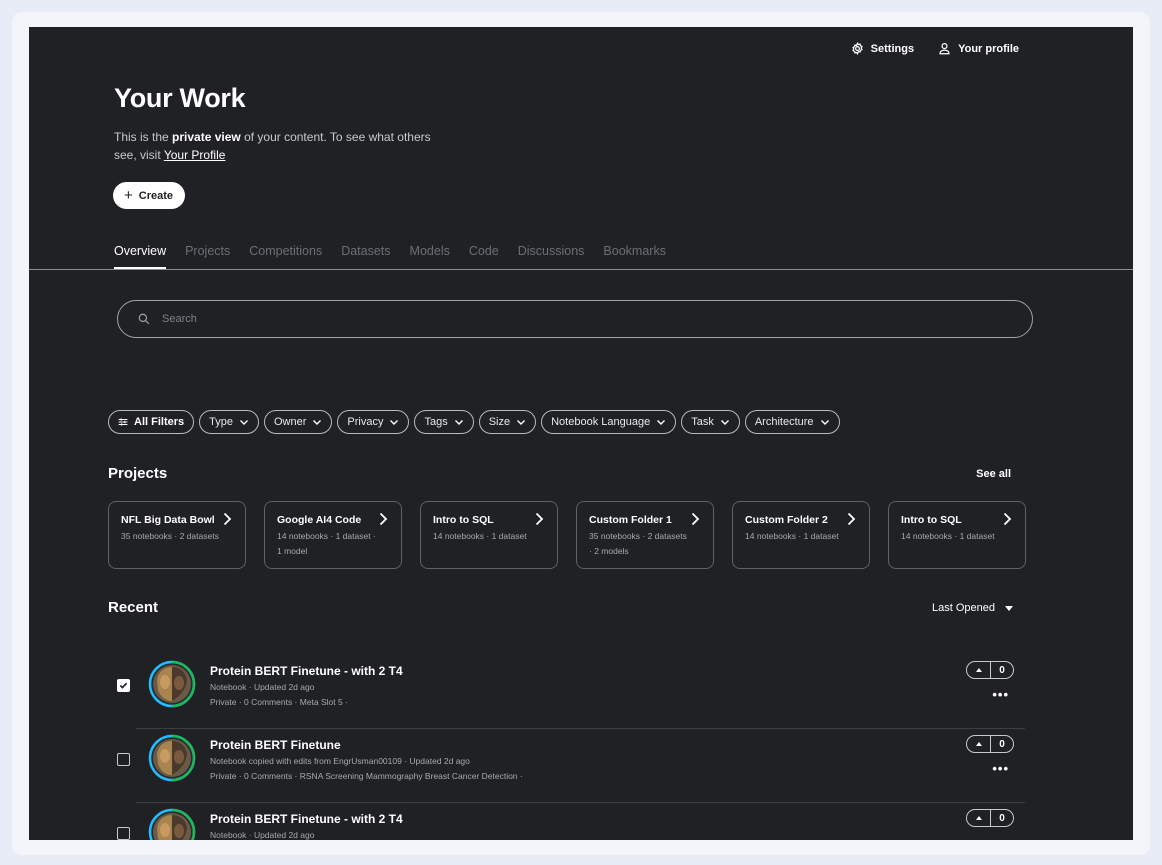 The width and height of the screenshot is (1162, 865). Describe the element at coordinates (801, 535) in the screenshot. I see `project-card: Custom Folder 2 14 notebooks · 1 dataset` at that location.